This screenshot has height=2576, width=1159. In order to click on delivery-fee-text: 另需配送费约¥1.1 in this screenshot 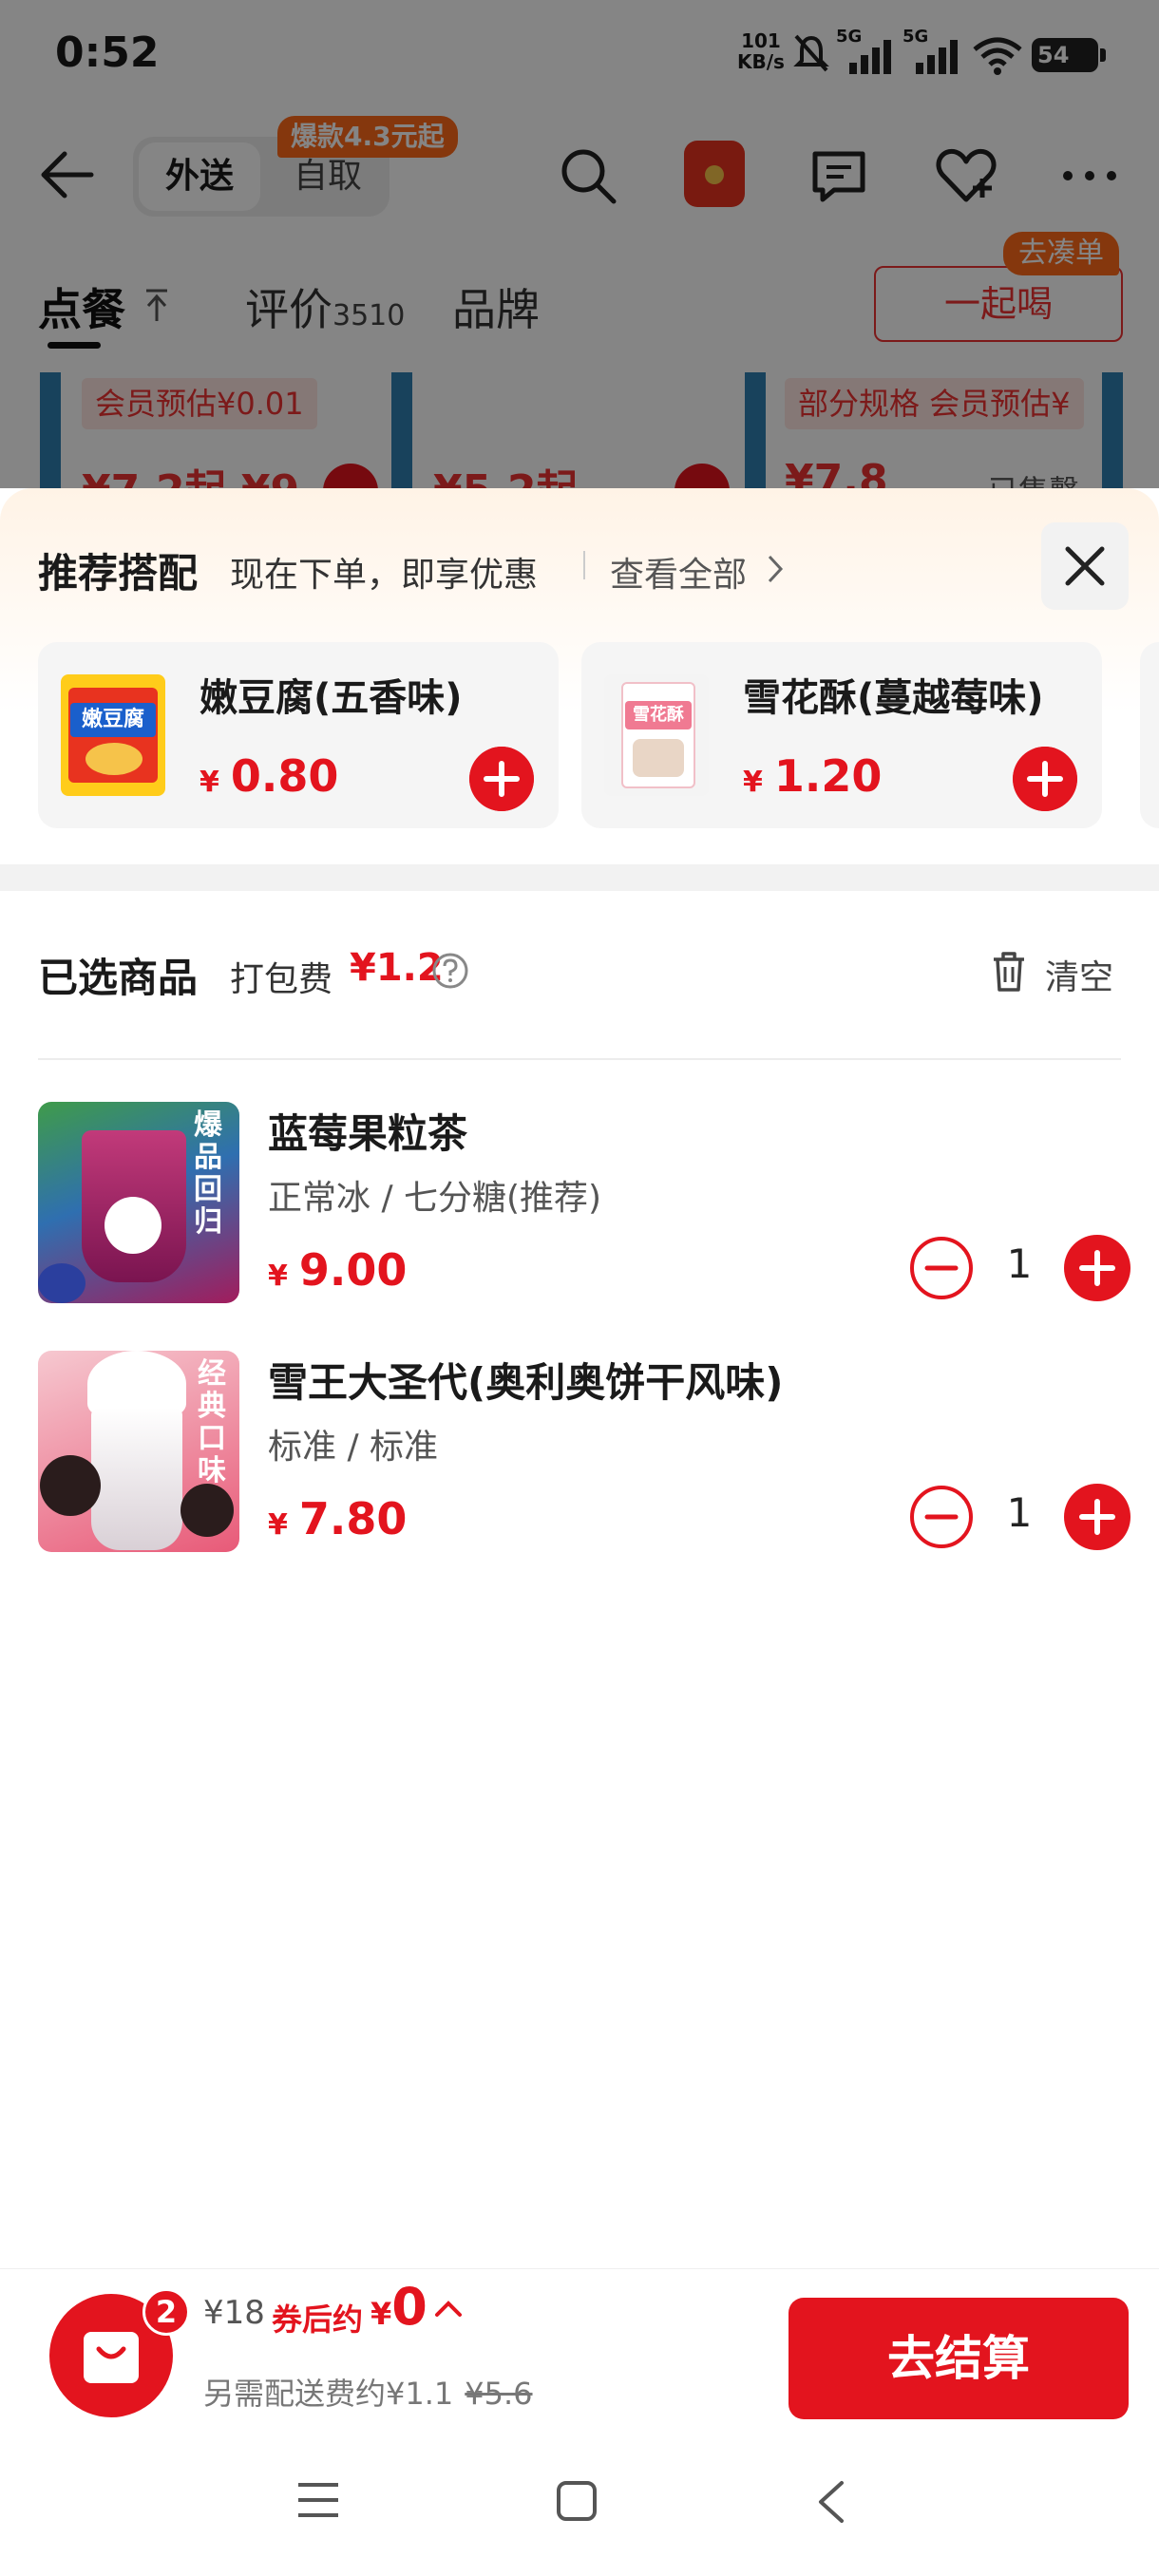, I will do `click(328, 2394)`.